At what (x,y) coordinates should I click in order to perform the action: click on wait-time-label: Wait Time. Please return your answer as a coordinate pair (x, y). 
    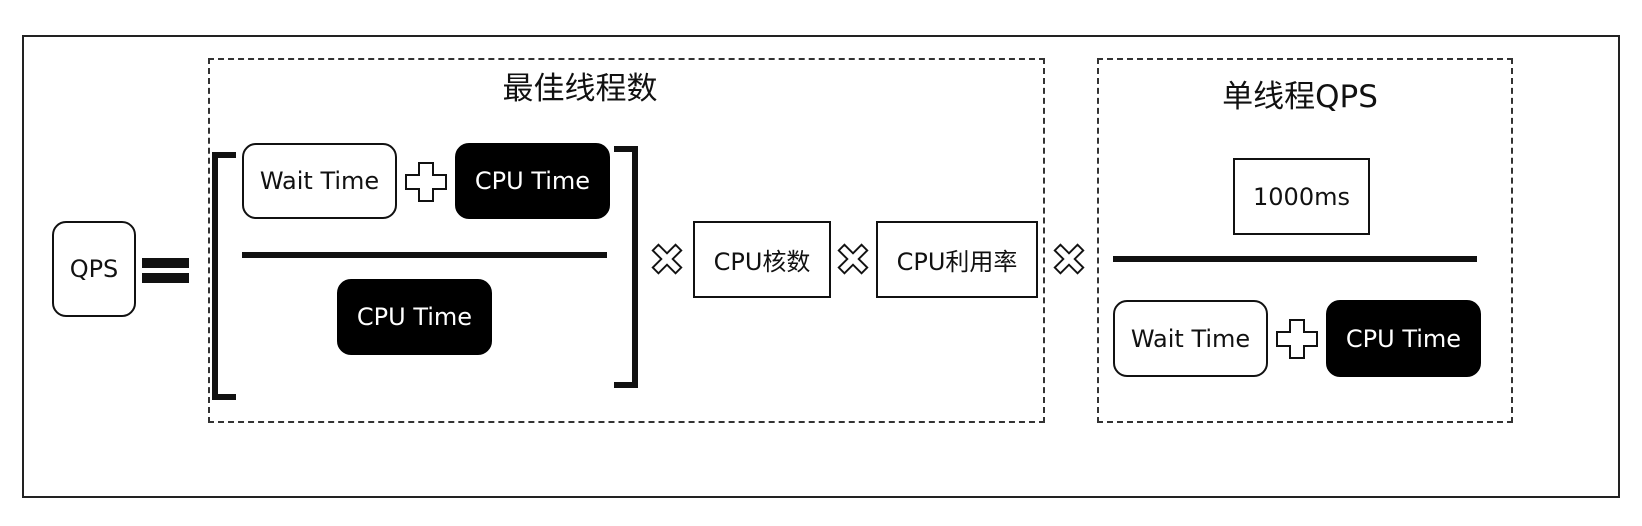
    Looking at the image, I should click on (319, 181).